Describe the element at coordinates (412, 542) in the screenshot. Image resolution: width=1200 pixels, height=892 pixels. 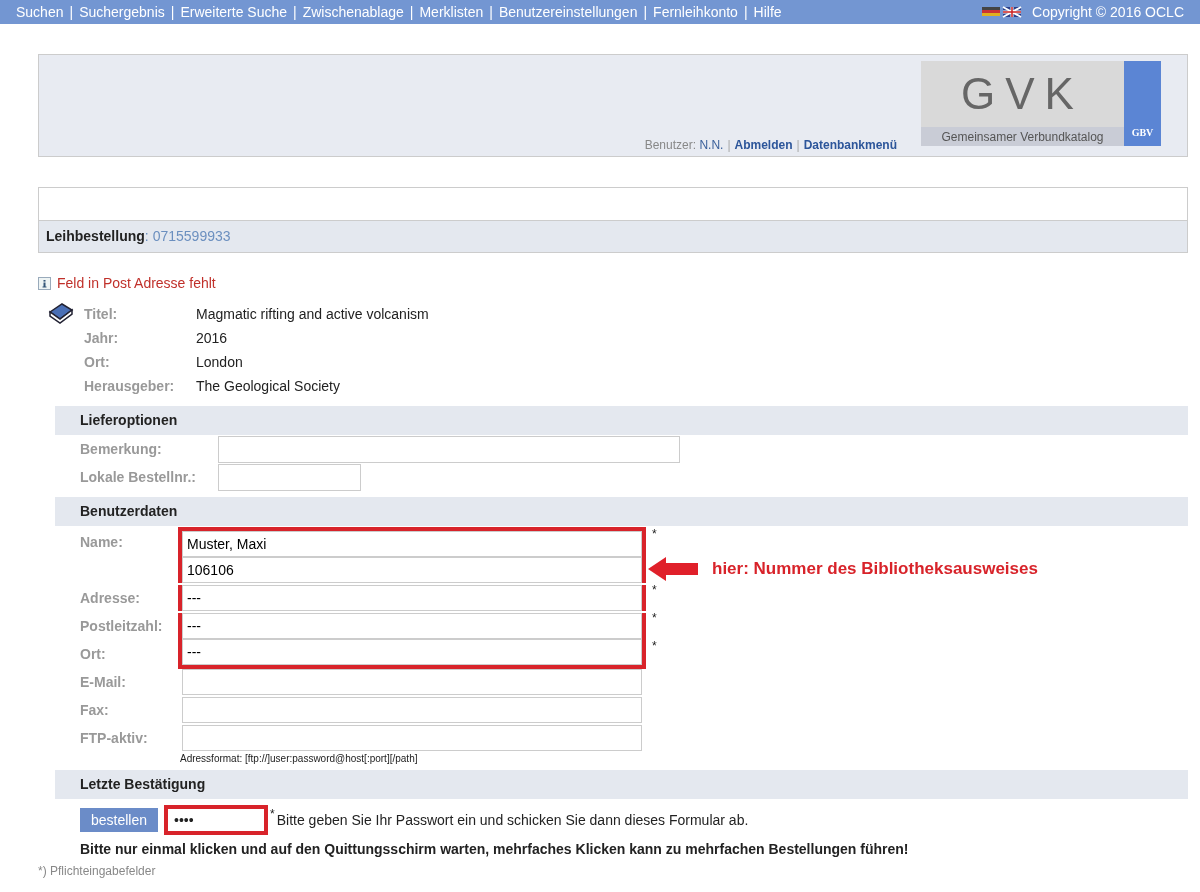
I see `input-field: Muster, Maxi` at that location.